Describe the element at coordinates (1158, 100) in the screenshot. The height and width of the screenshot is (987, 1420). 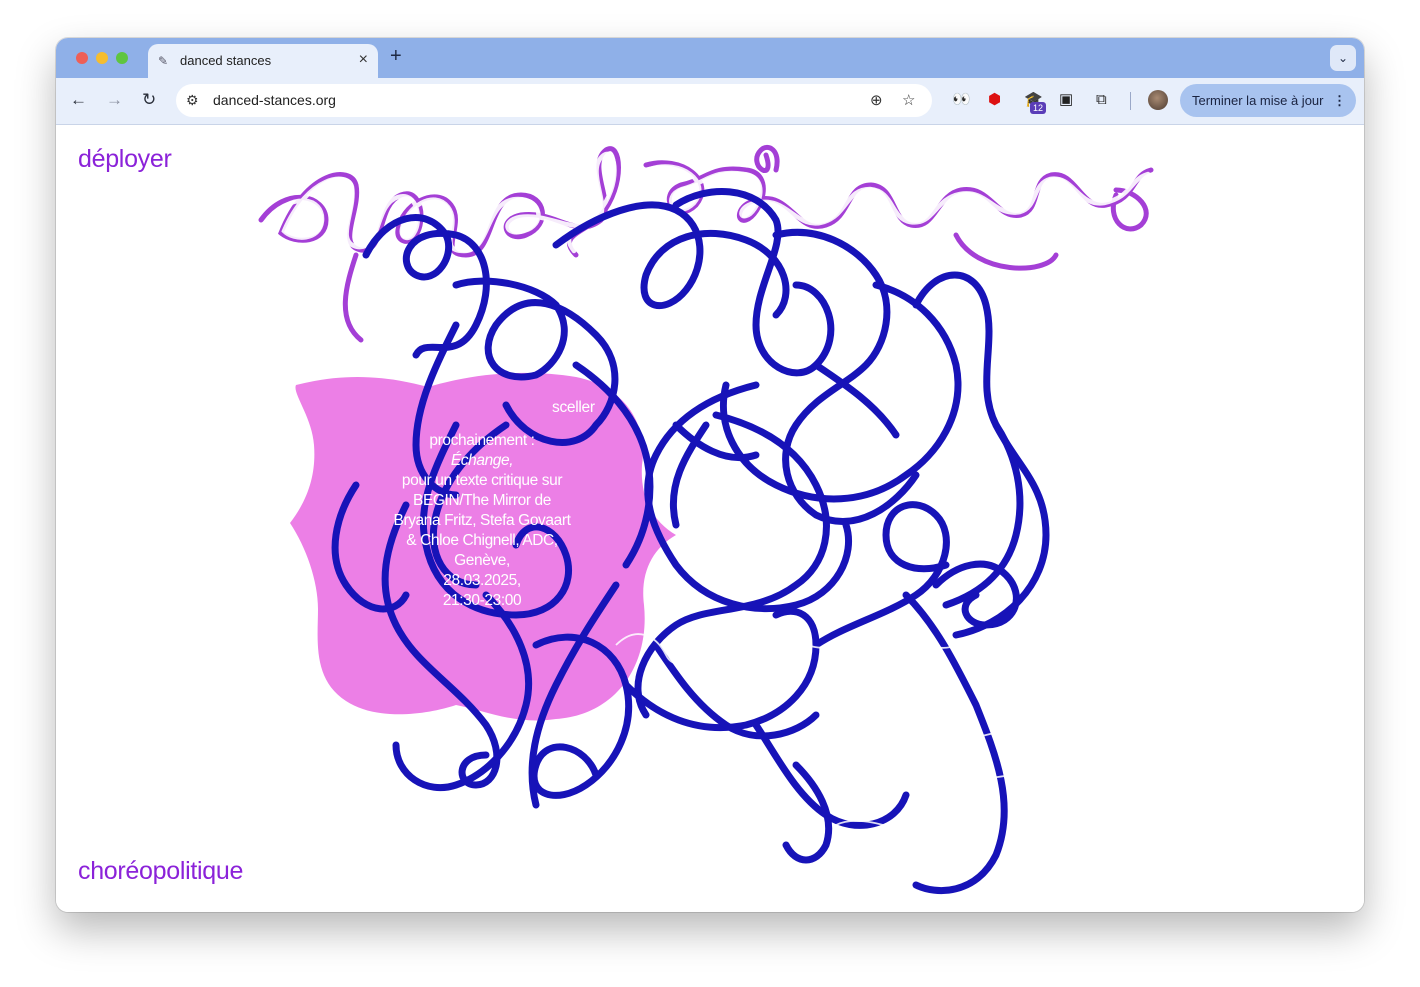
I see `profile-avatar` at that location.